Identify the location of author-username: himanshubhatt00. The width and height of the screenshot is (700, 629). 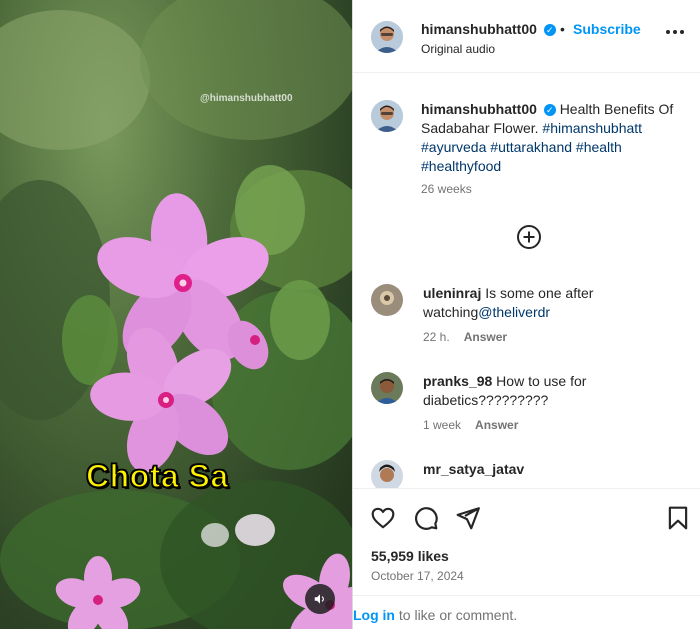
(479, 29).